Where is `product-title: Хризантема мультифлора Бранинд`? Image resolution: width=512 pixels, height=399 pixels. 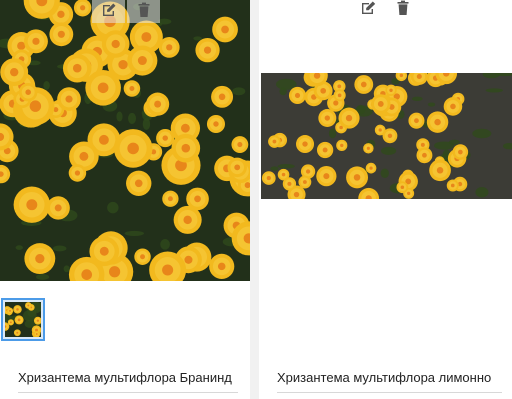
product-title: Хризантема мультифлора Бранинд is located at coordinates (134, 377).